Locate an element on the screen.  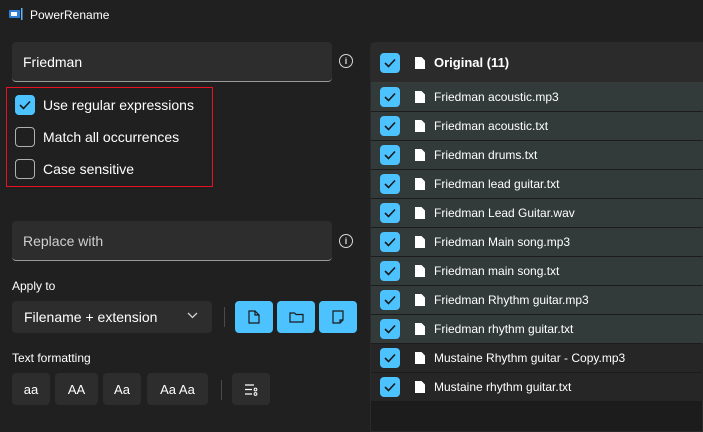
original-column-header: Original (11) is located at coordinates (472, 62).